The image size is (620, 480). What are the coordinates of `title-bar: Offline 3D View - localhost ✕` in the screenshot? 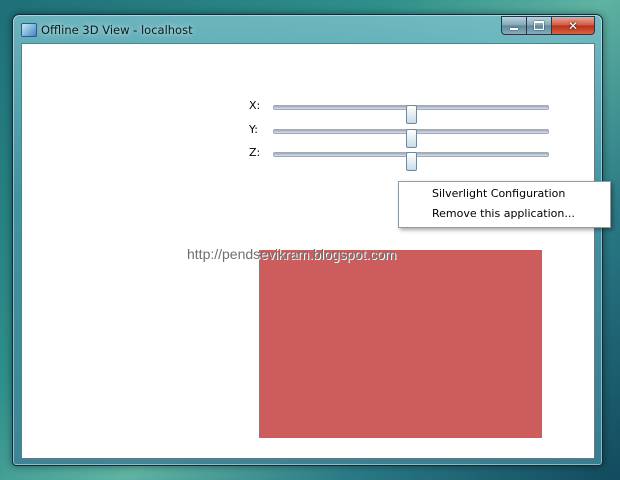 It's located at (307, 28).